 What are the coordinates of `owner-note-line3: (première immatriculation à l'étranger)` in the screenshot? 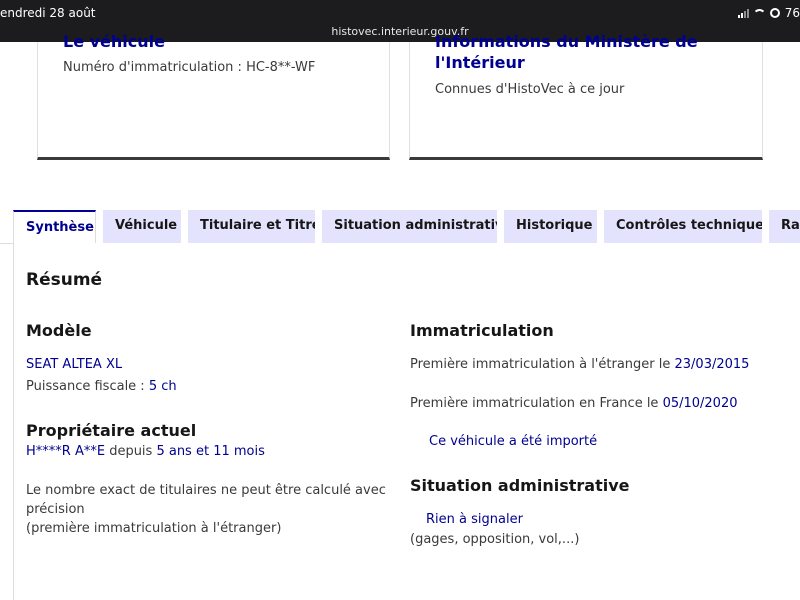 It's located at (154, 528).